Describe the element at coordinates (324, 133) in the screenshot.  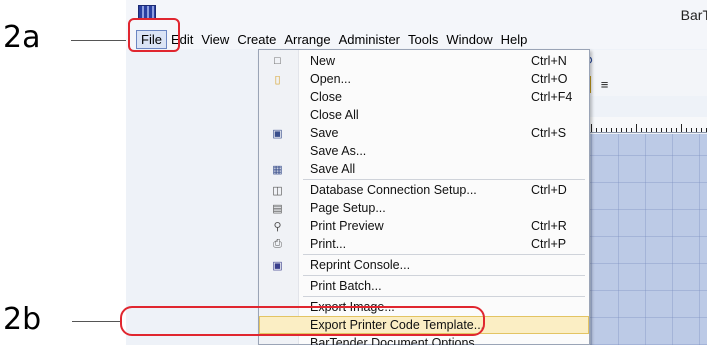
I see `menu-item-label: Save` at that location.